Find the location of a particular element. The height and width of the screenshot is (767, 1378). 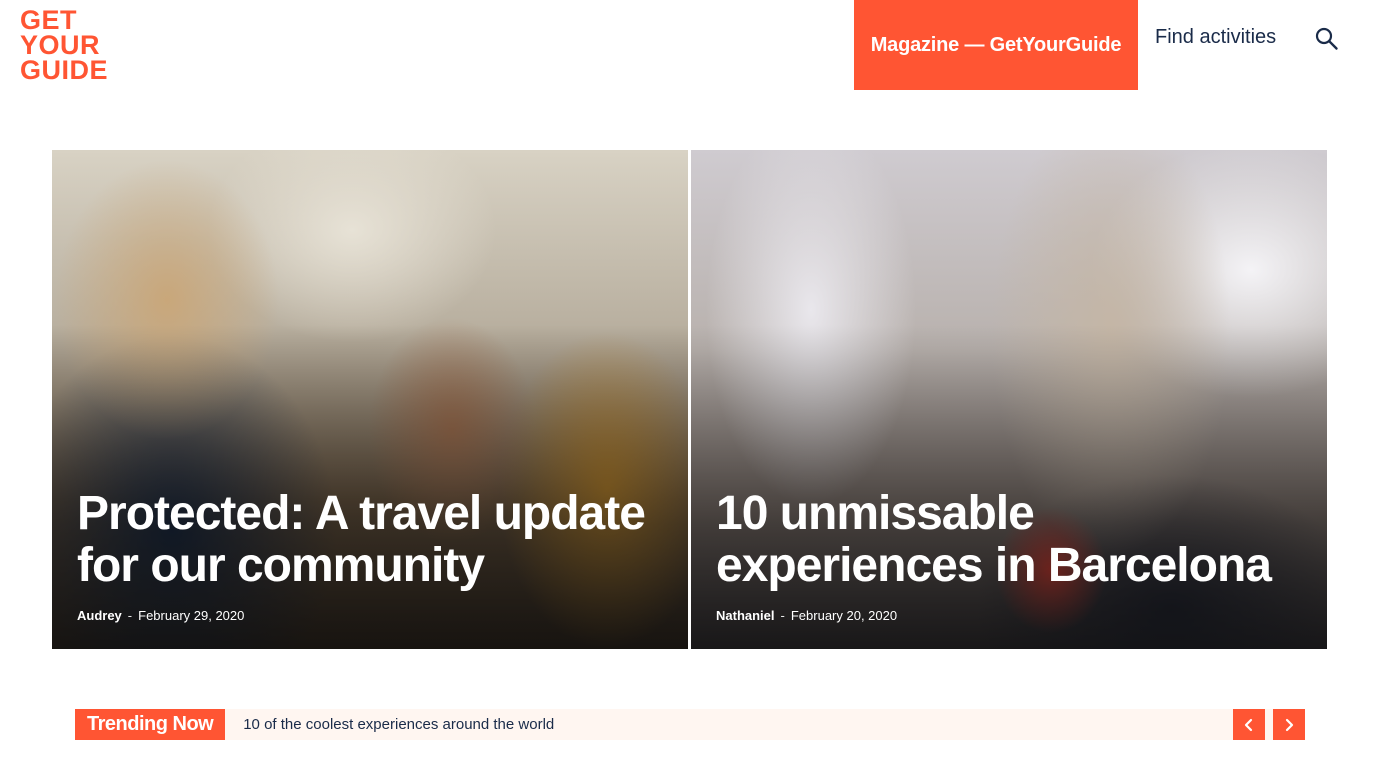

trending-label: Trending Now is located at coordinates (150, 724).